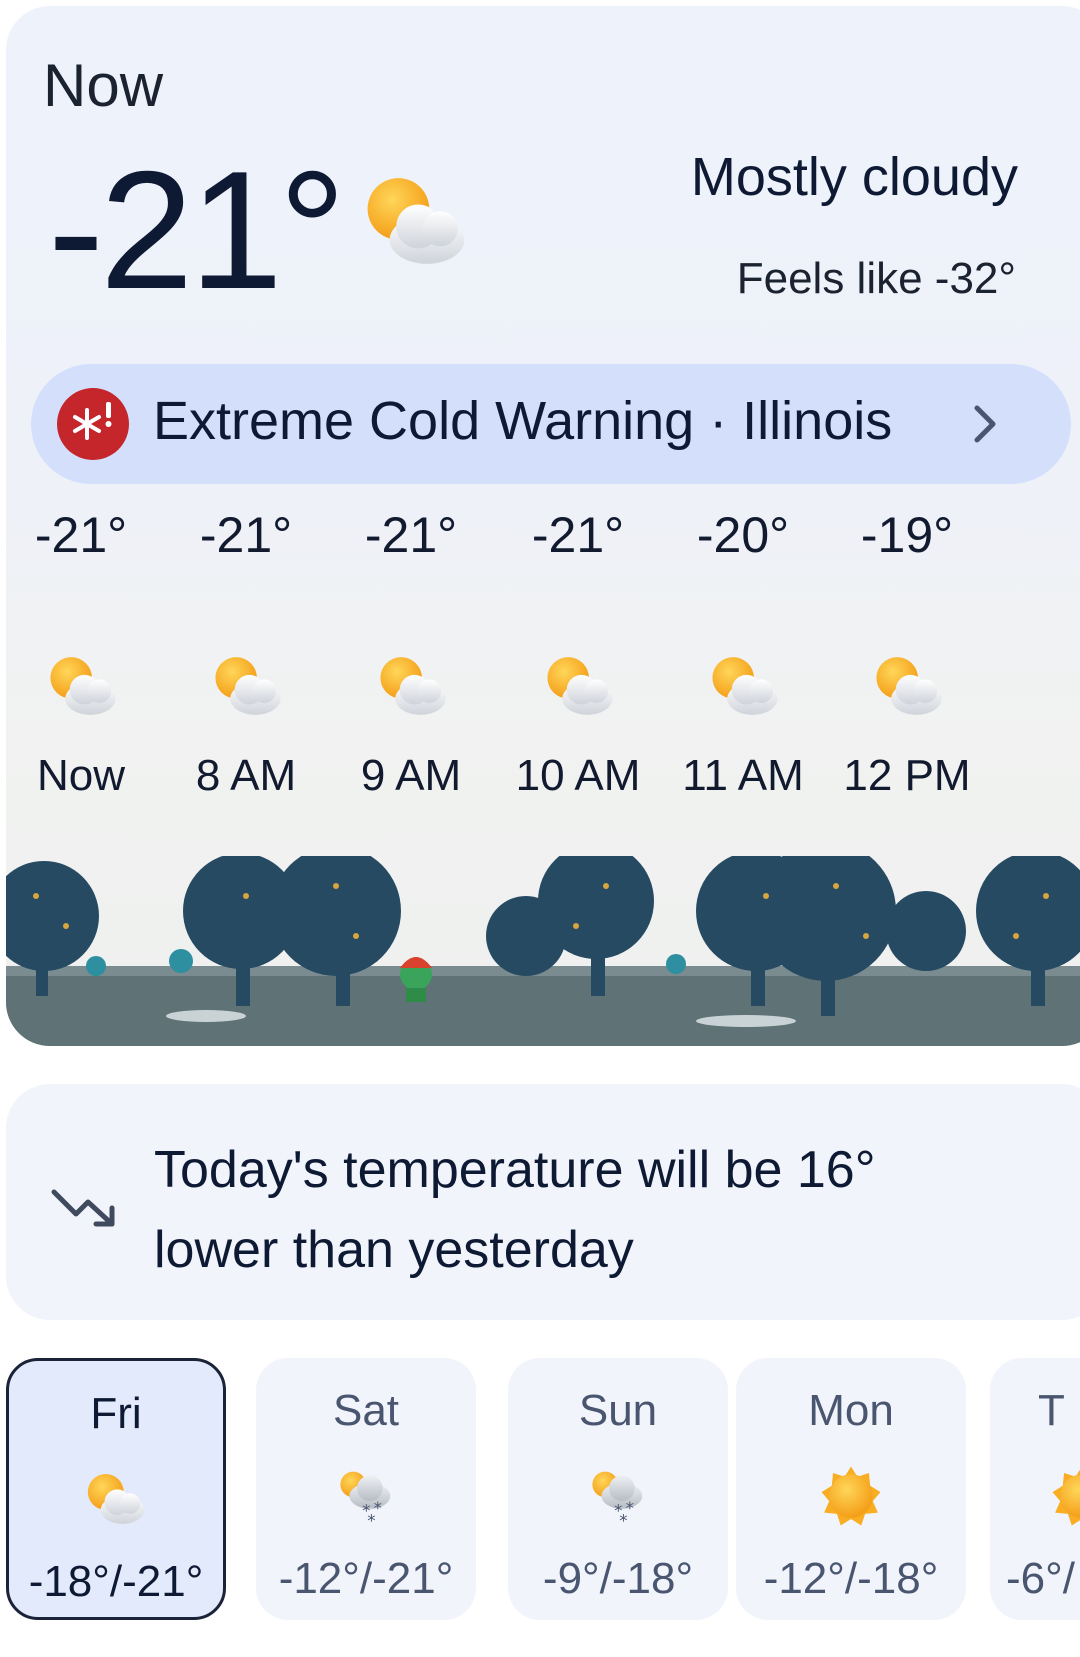  Describe the element at coordinates (985, 424) in the screenshot. I see `chevron-right-icon` at that location.